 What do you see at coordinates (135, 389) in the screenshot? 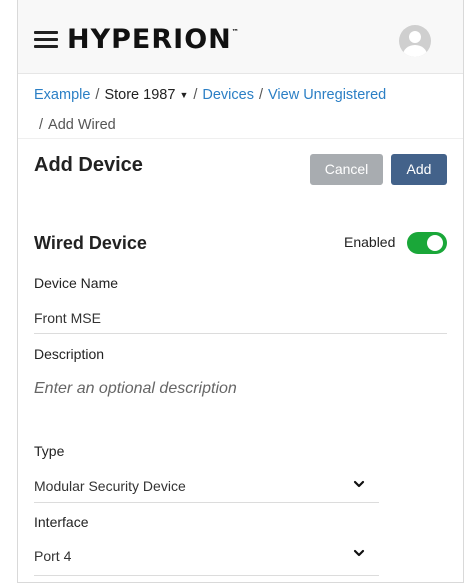
I see `description-field: Enter an optional description` at bounding box center [135, 389].